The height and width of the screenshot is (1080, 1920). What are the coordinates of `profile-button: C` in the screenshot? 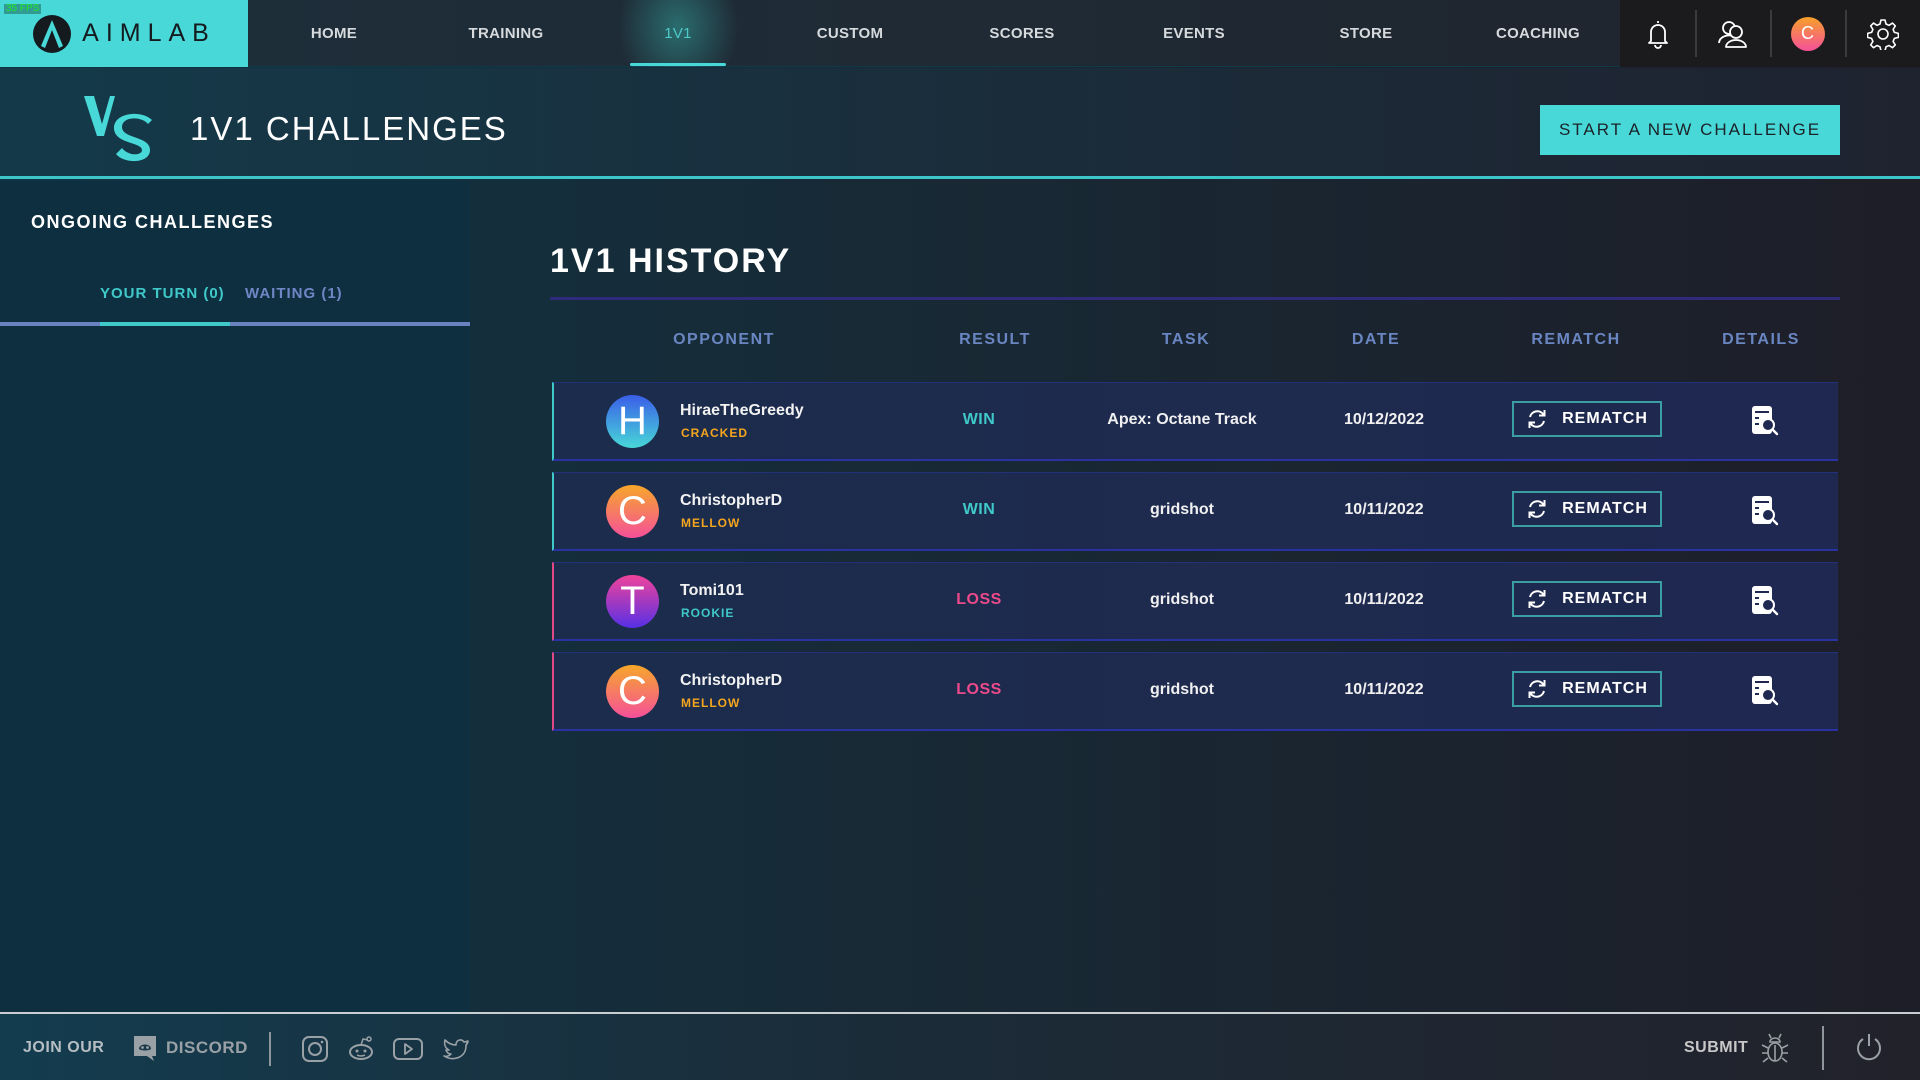 It's located at (1807, 33).